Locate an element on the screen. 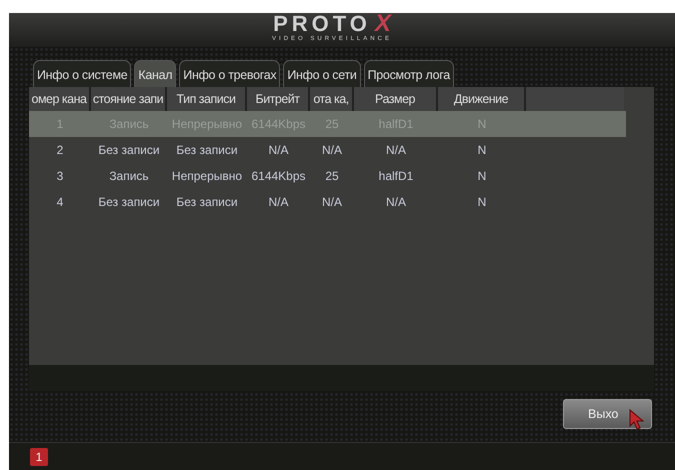  tab: Инфо о системе is located at coordinates (82, 73).